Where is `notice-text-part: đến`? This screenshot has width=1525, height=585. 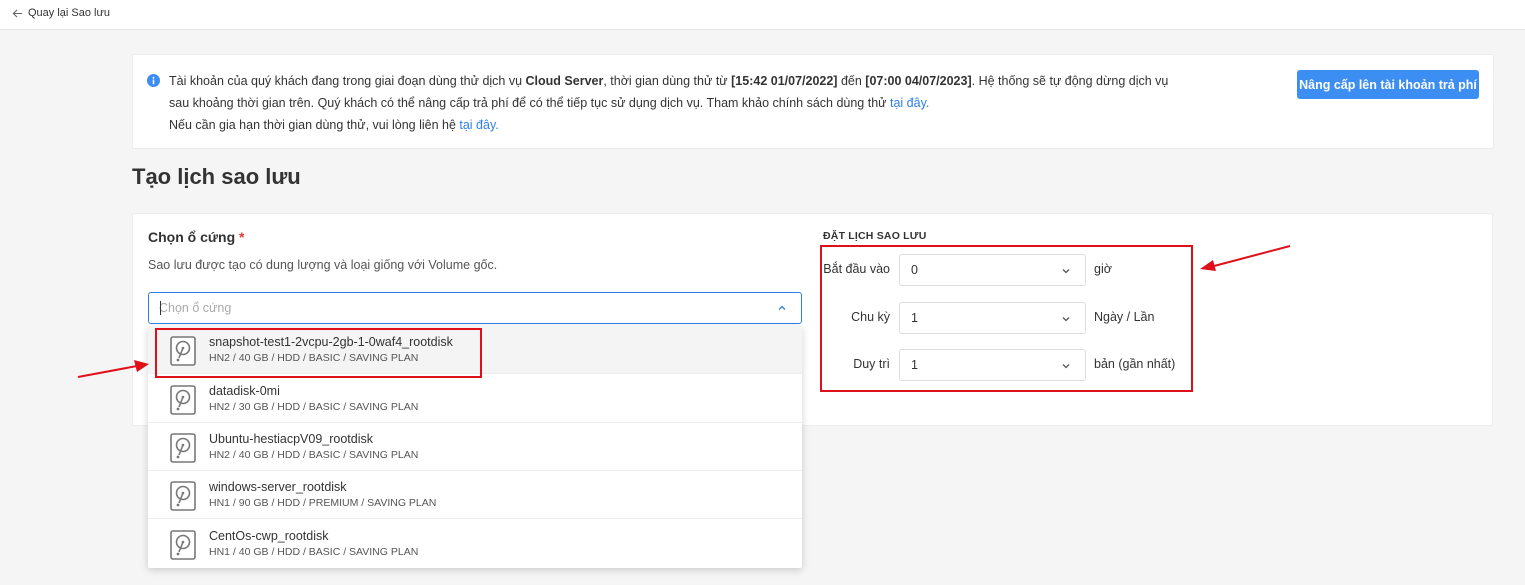 notice-text-part: đến is located at coordinates (851, 81).